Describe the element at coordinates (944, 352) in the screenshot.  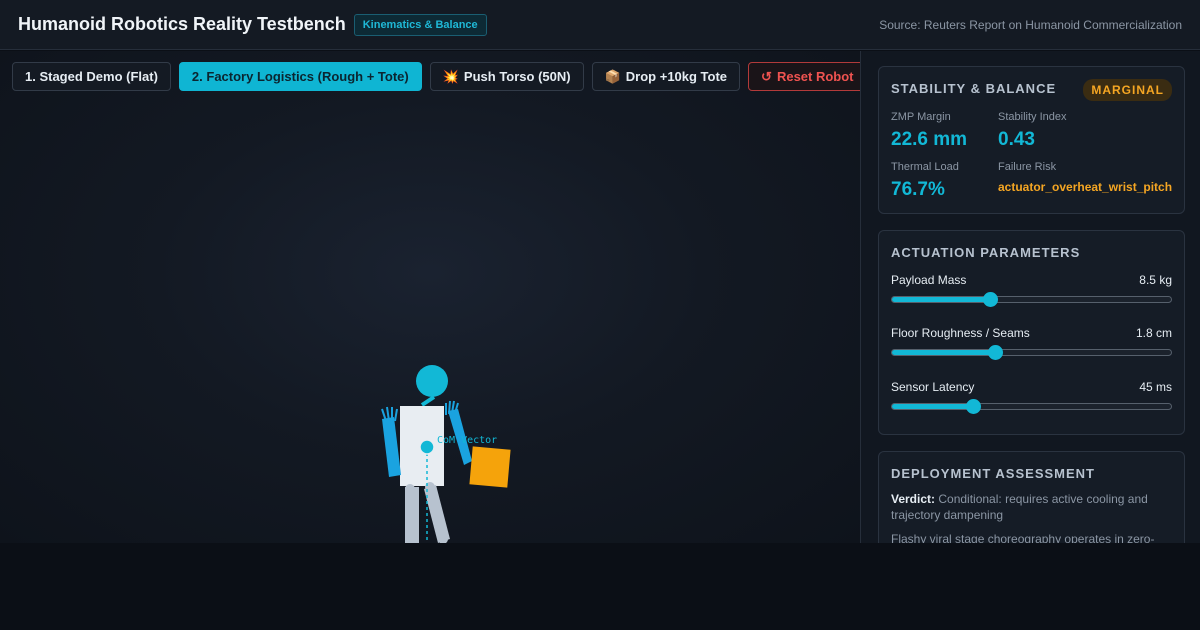
I see `floor-roughness-fill` at that location.